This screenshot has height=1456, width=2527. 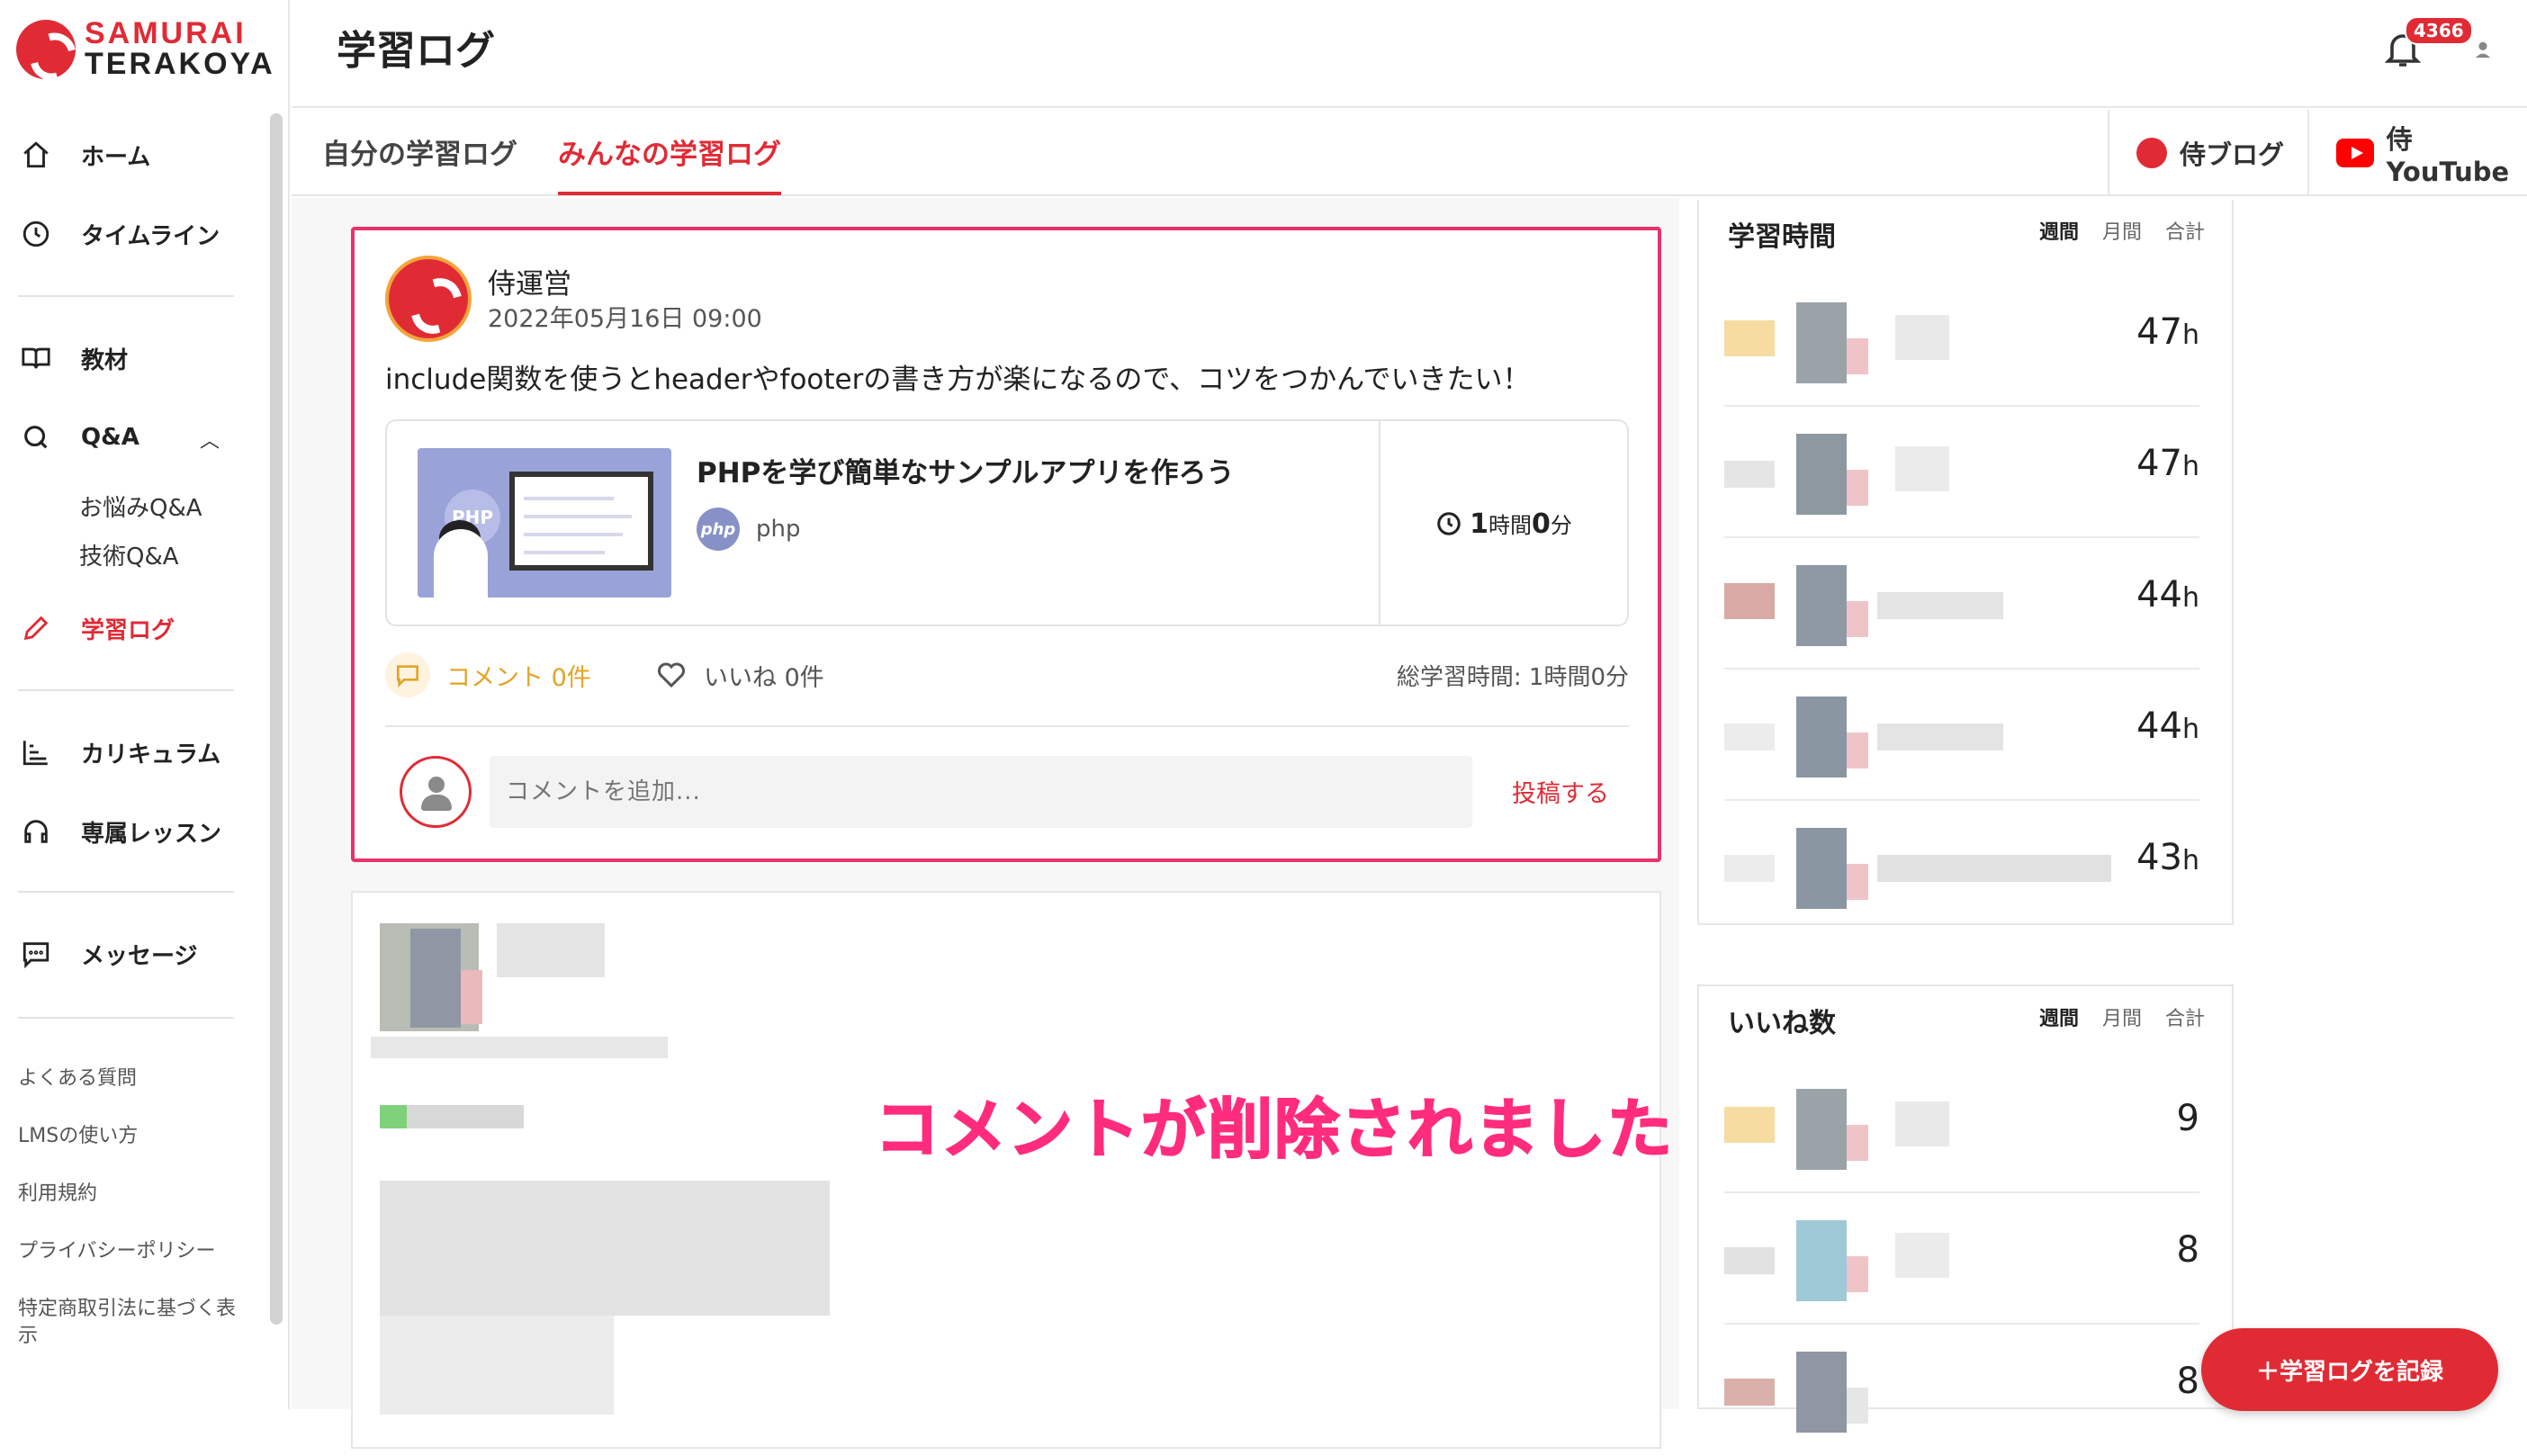 I want to click on author-avatar, so click(x=428, y=299).